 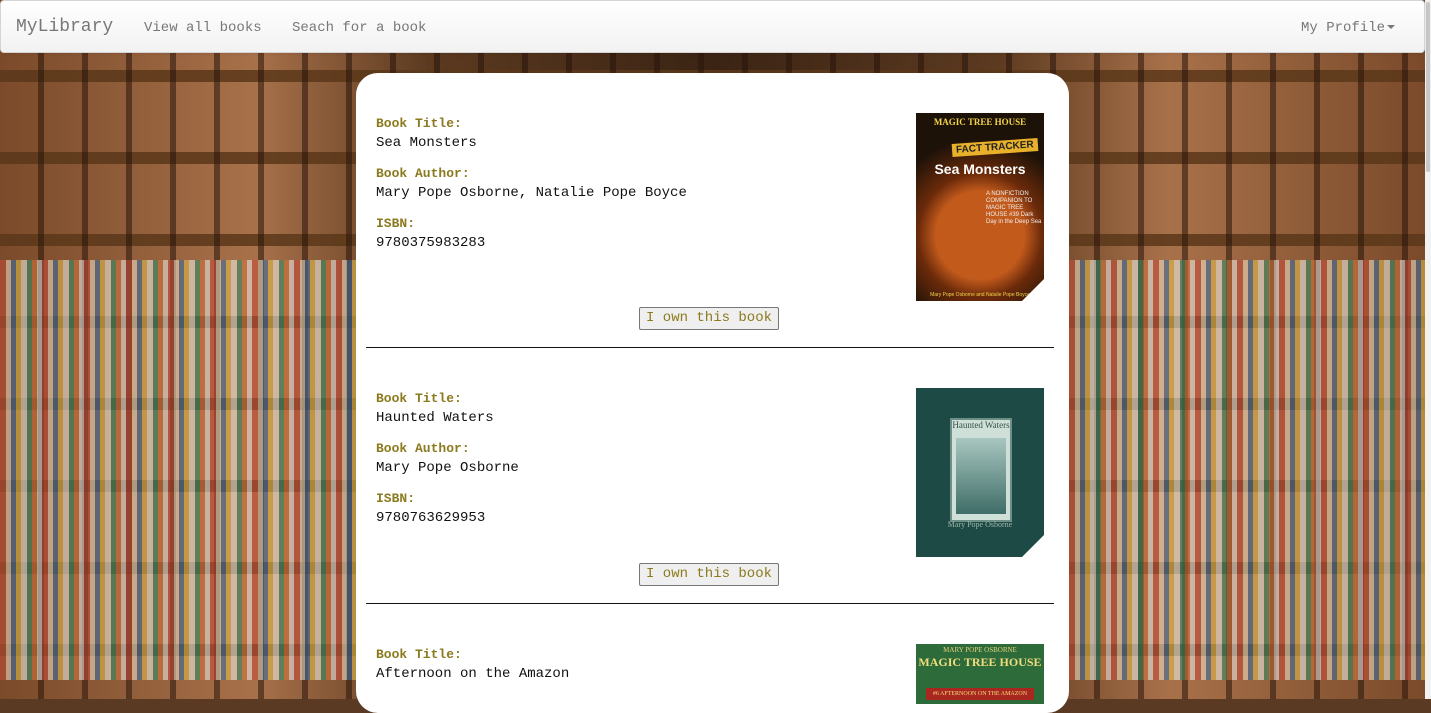 I want to click on page-scrollbar, so click(x=1428, y=349).